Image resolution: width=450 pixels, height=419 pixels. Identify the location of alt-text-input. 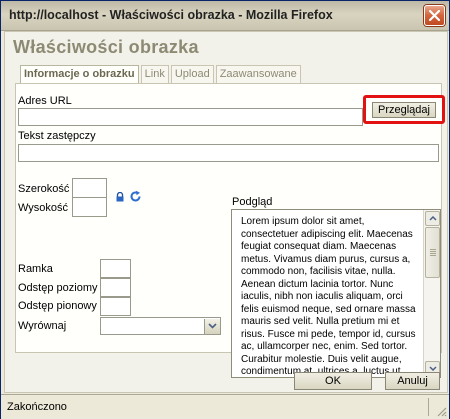
(228, 153).